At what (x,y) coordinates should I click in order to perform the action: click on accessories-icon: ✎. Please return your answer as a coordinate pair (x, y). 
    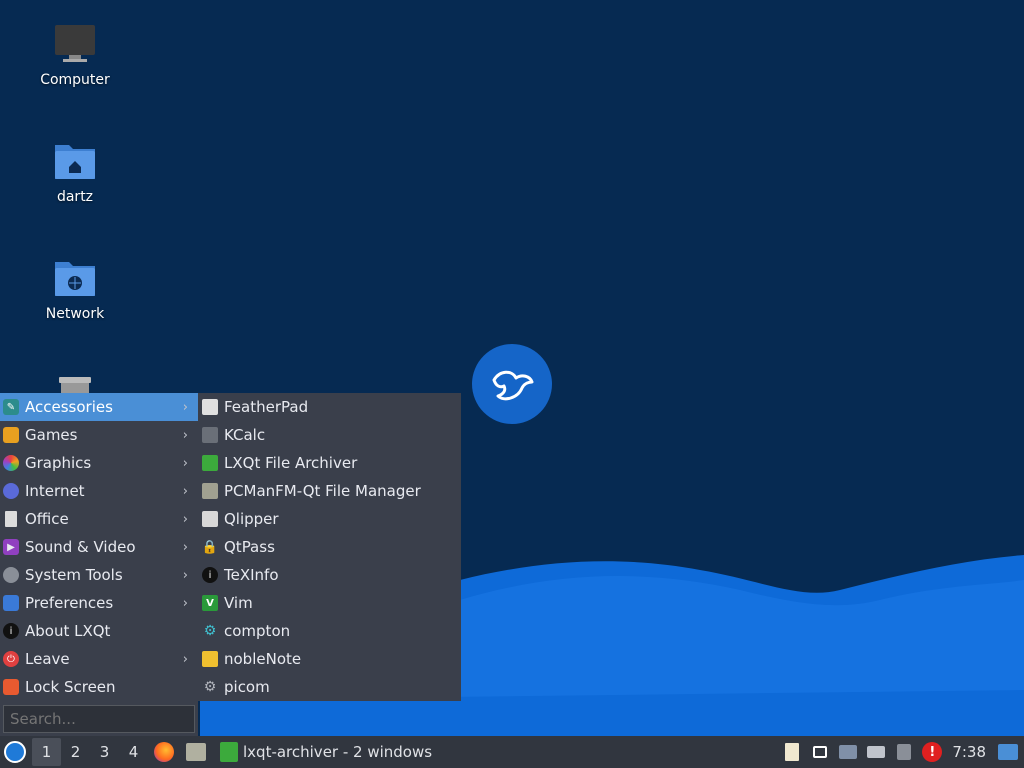
    Looking at the image, I should click on (11, 407).